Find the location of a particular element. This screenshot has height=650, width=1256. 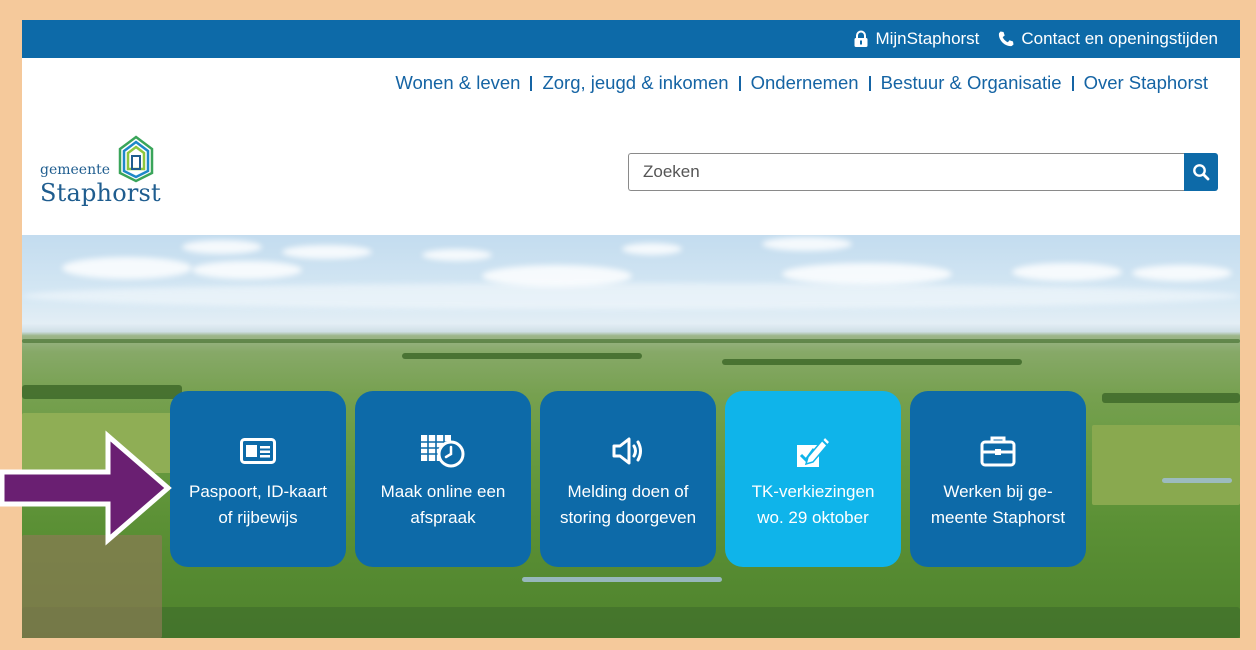

briefcase-icon is located at coordinates (998, 451).